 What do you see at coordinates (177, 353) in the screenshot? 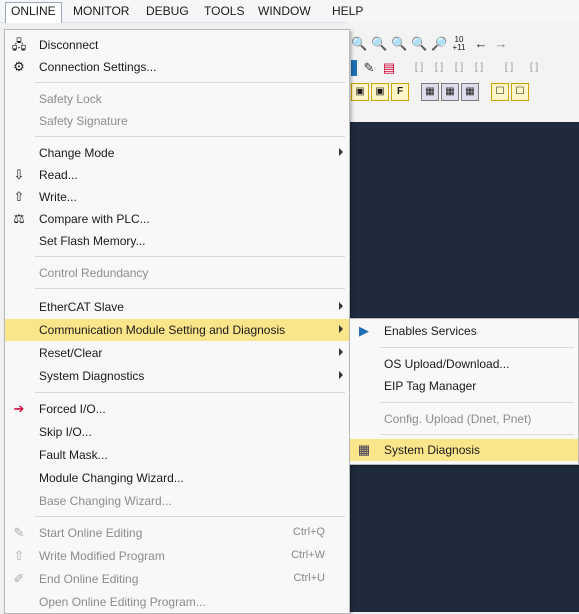
I see `menu-item-reset-clear: Reset/Clear` at bounding box center [177, 353].